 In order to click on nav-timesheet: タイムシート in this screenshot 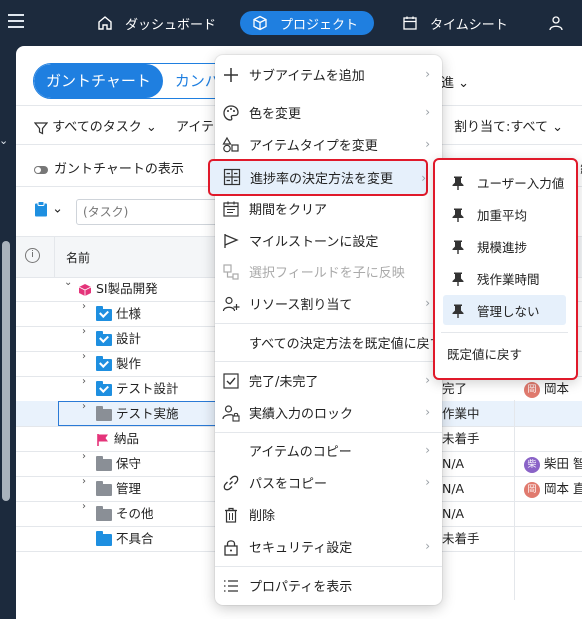, I will do `click(455, 23)`.